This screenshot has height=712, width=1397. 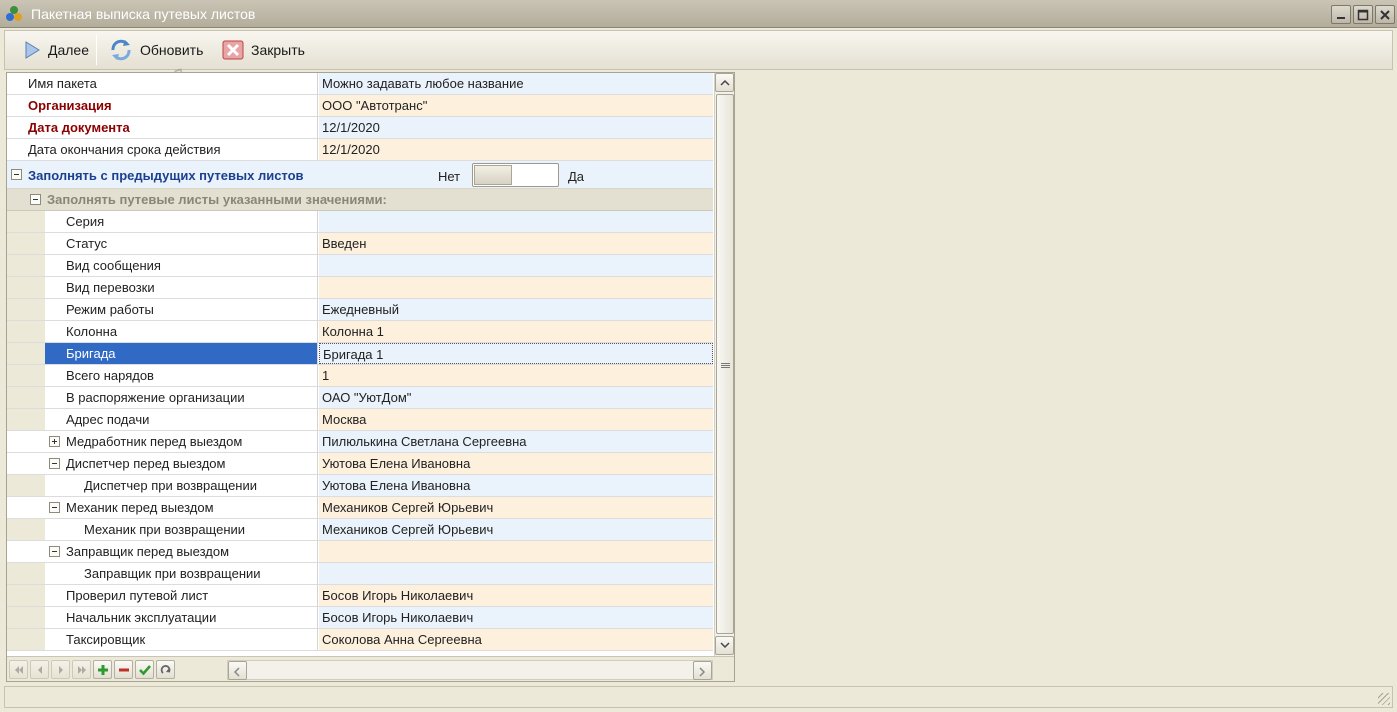 I want to click on grid-row: Организация ООО "Автотранс", so click(x=360, y=106).